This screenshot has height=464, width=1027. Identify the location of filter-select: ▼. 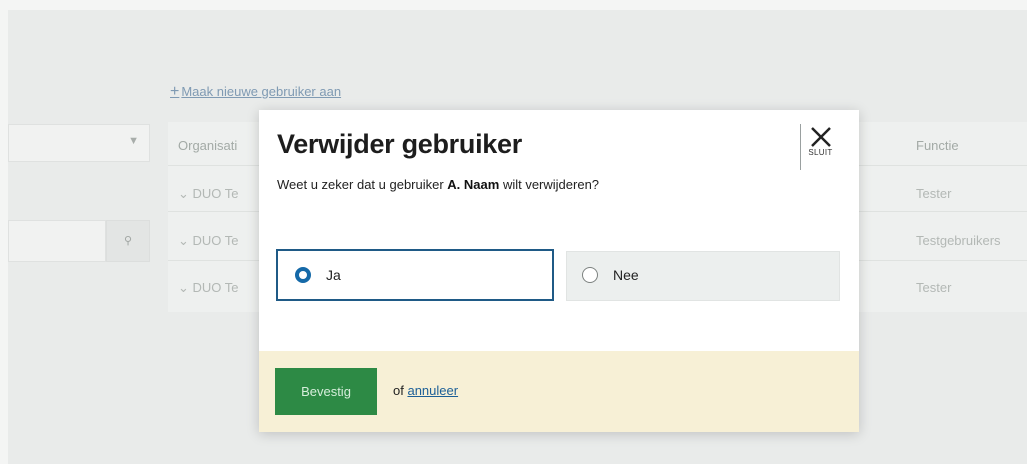
(79, 143).